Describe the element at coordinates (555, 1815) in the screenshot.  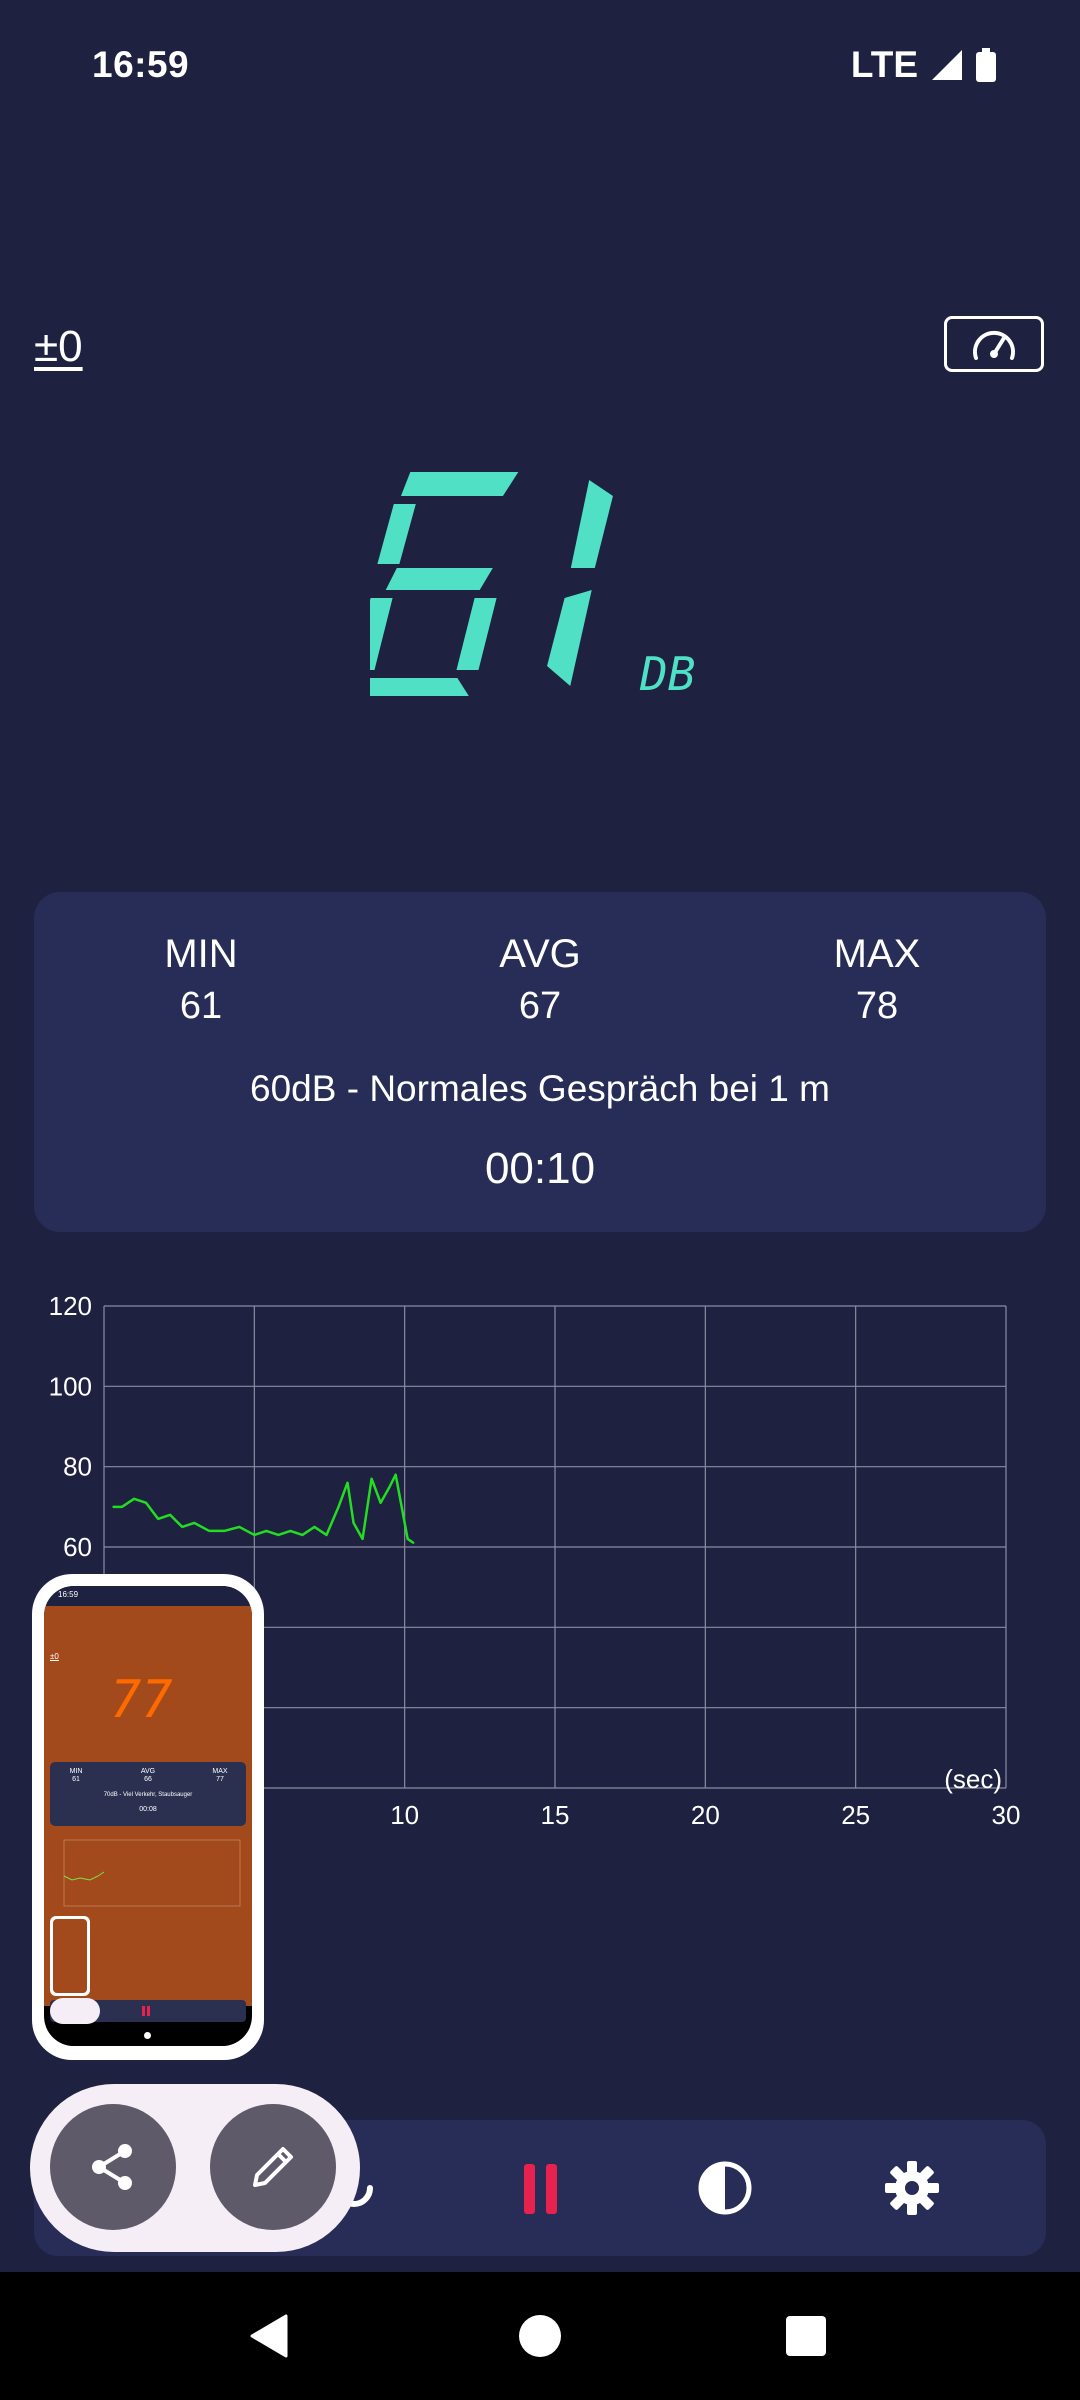
I see `x-tick-label: 15` at that location.